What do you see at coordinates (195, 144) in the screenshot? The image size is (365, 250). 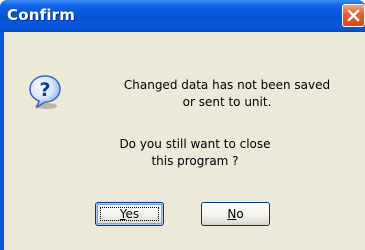 I see `question-line-1: Do you still want to close` at bounding box center [195, 144].